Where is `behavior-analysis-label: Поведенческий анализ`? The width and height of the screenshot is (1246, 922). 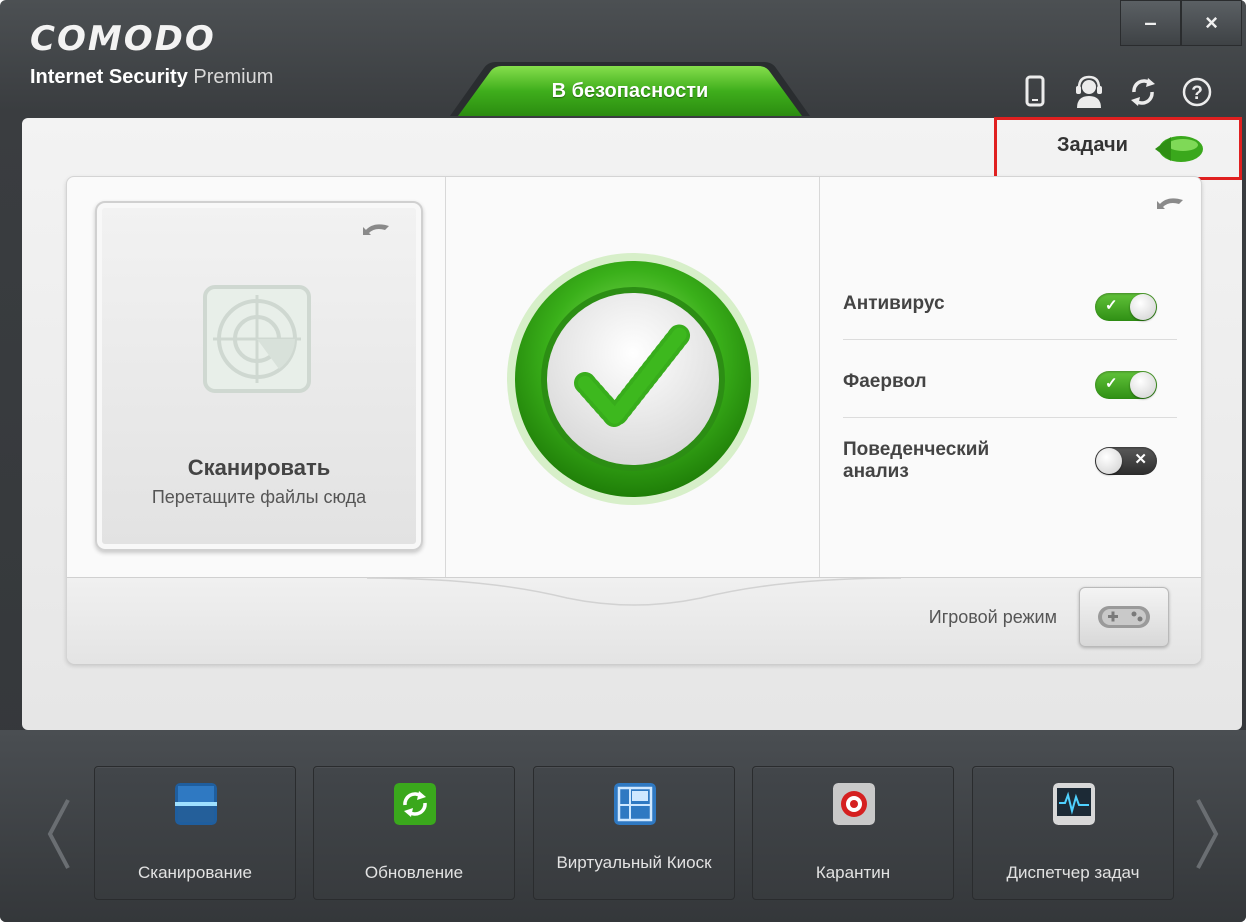 behavior-analysis-label: Поведенческий анализ is located at coordinates (916, 460).